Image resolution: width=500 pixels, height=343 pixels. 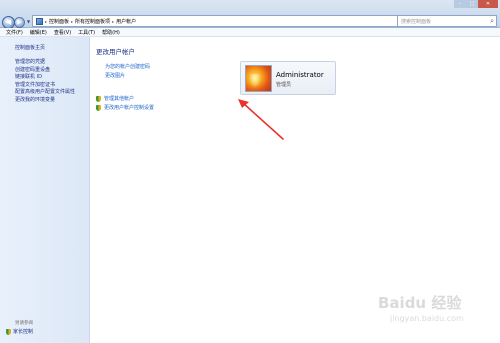 What do you see at coordinates (250, 32) in the screenshot?
I see `menu-bar: 文件(F) 编辑(E) 查看(V) 工具(T) 帮助(H)` at bounding box center [250, 32].